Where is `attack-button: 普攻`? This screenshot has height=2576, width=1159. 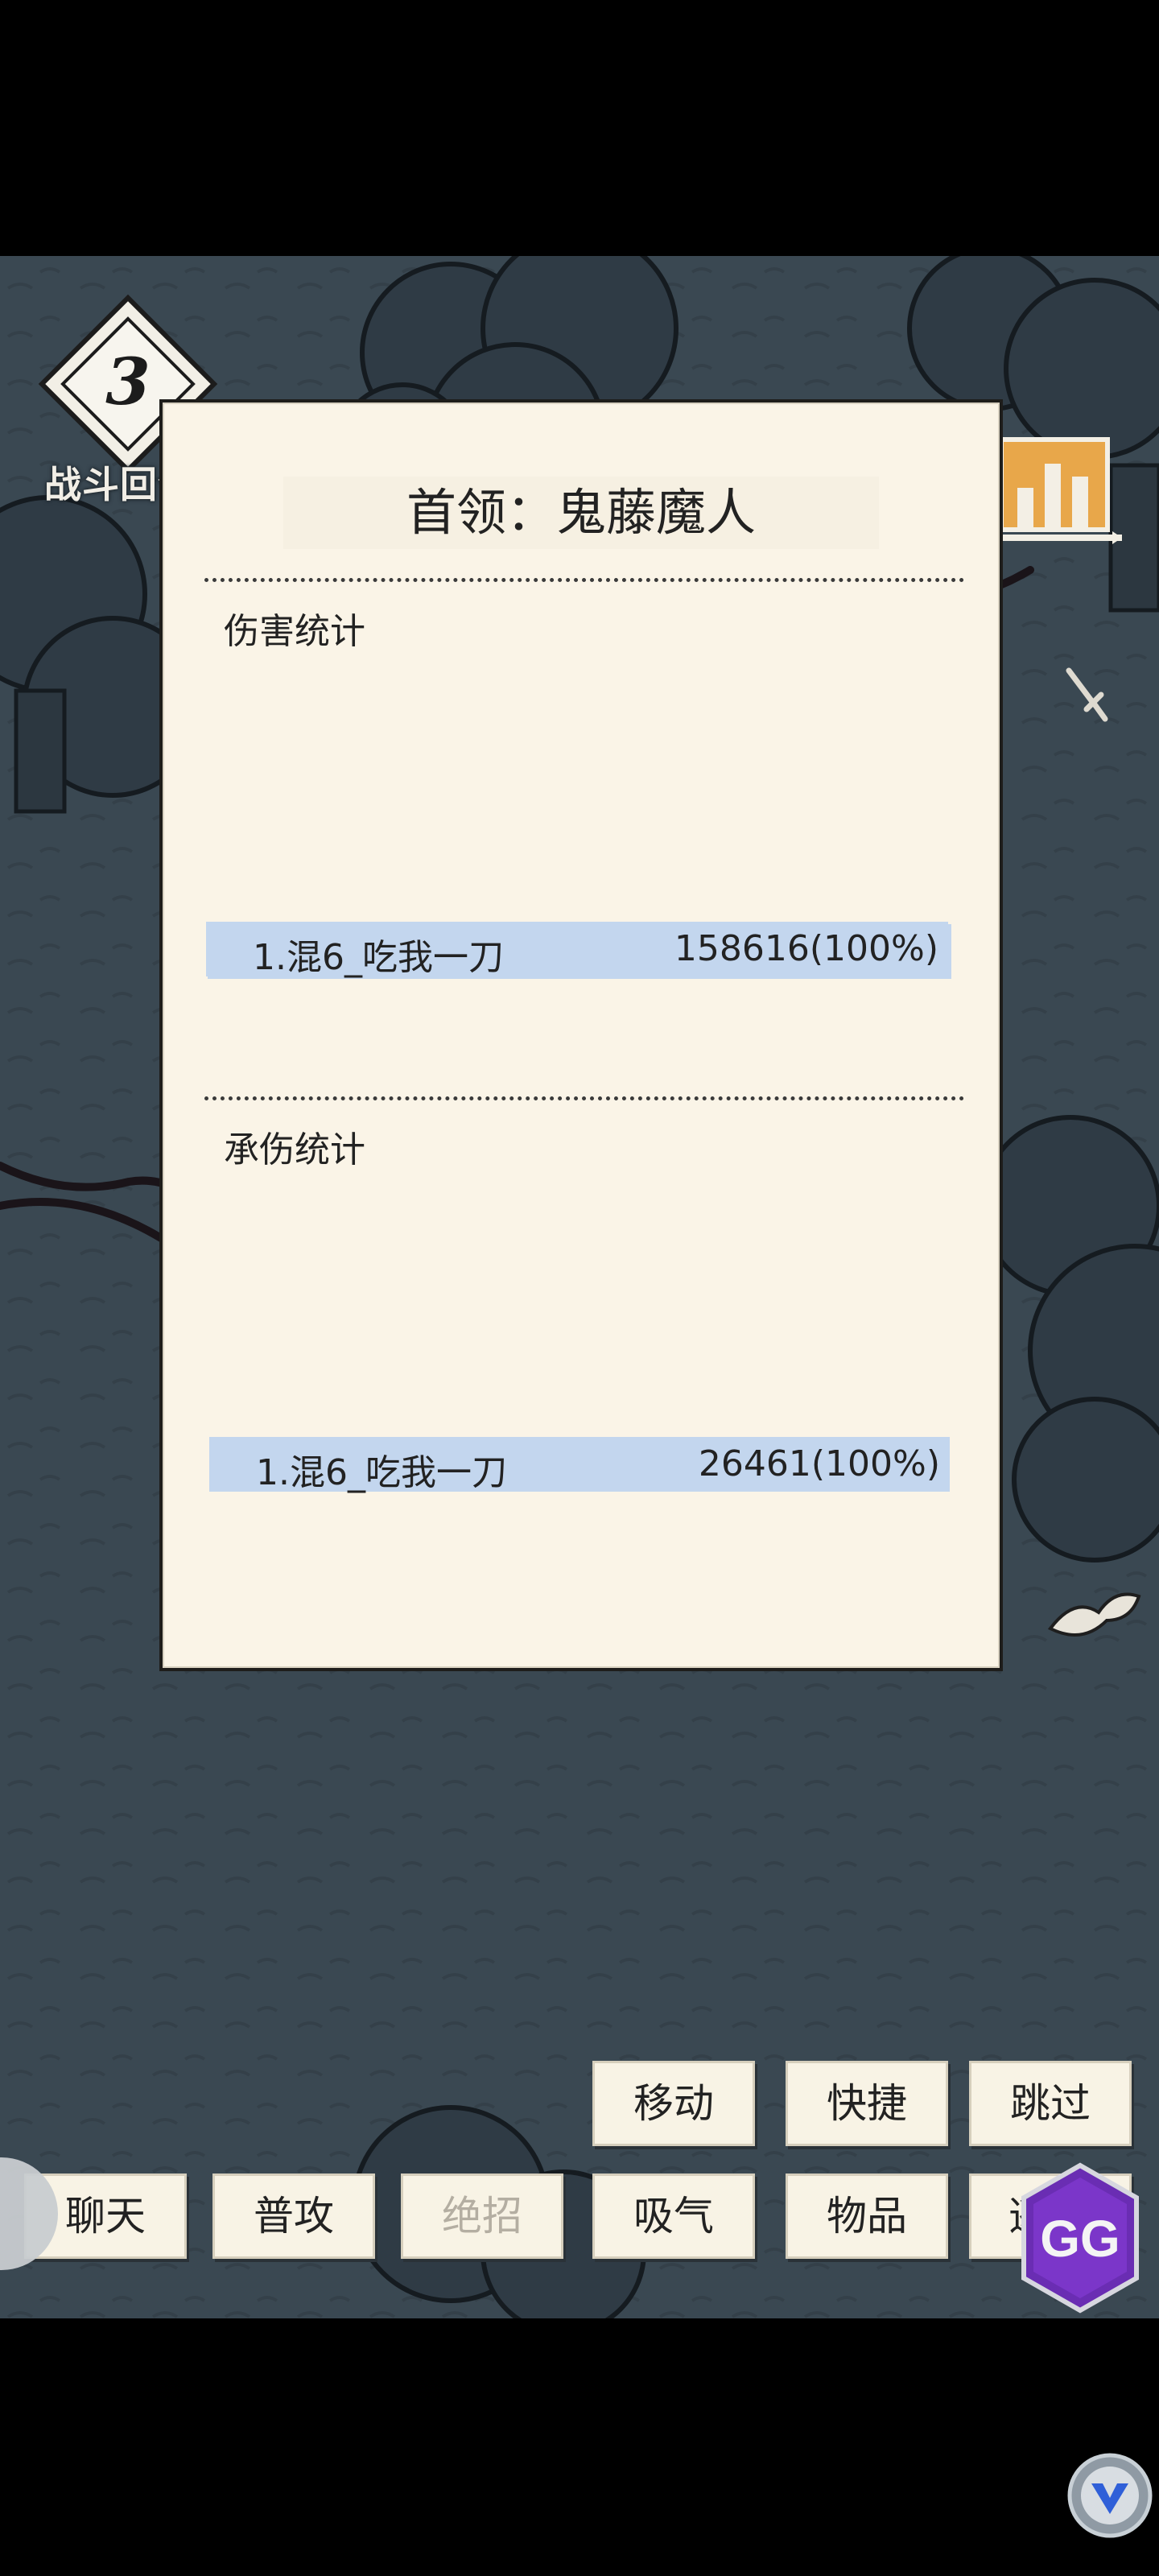
attack-button: 普攻 is located at coordinates (293, 2216).